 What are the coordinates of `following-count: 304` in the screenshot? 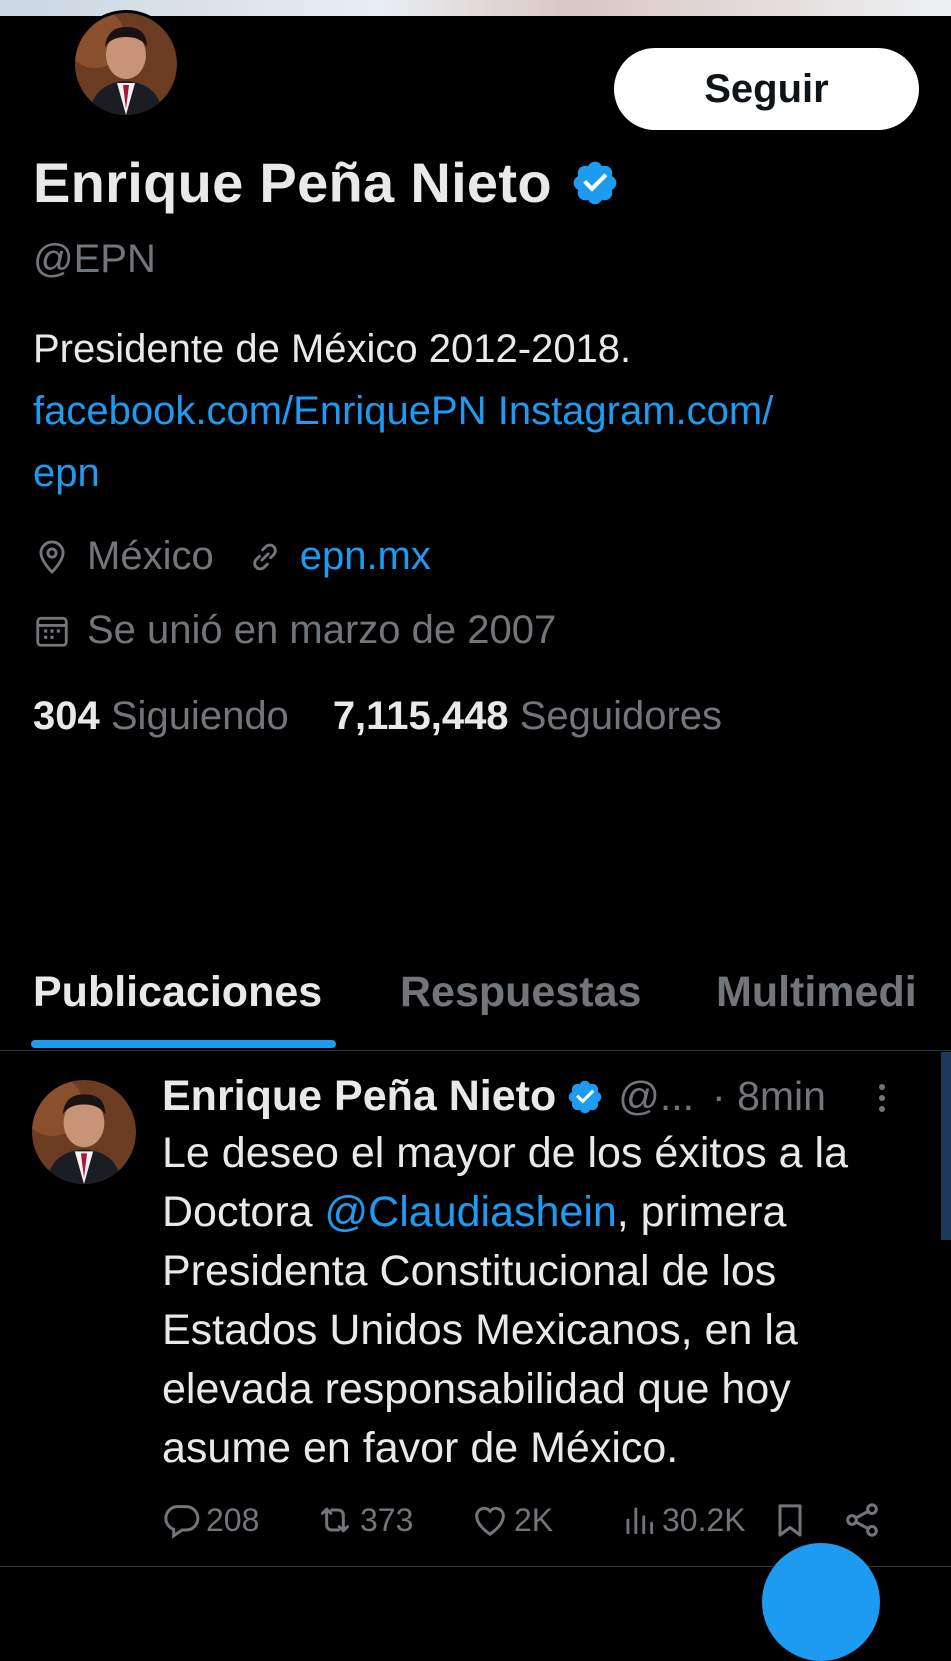 It's located at (66, 716).